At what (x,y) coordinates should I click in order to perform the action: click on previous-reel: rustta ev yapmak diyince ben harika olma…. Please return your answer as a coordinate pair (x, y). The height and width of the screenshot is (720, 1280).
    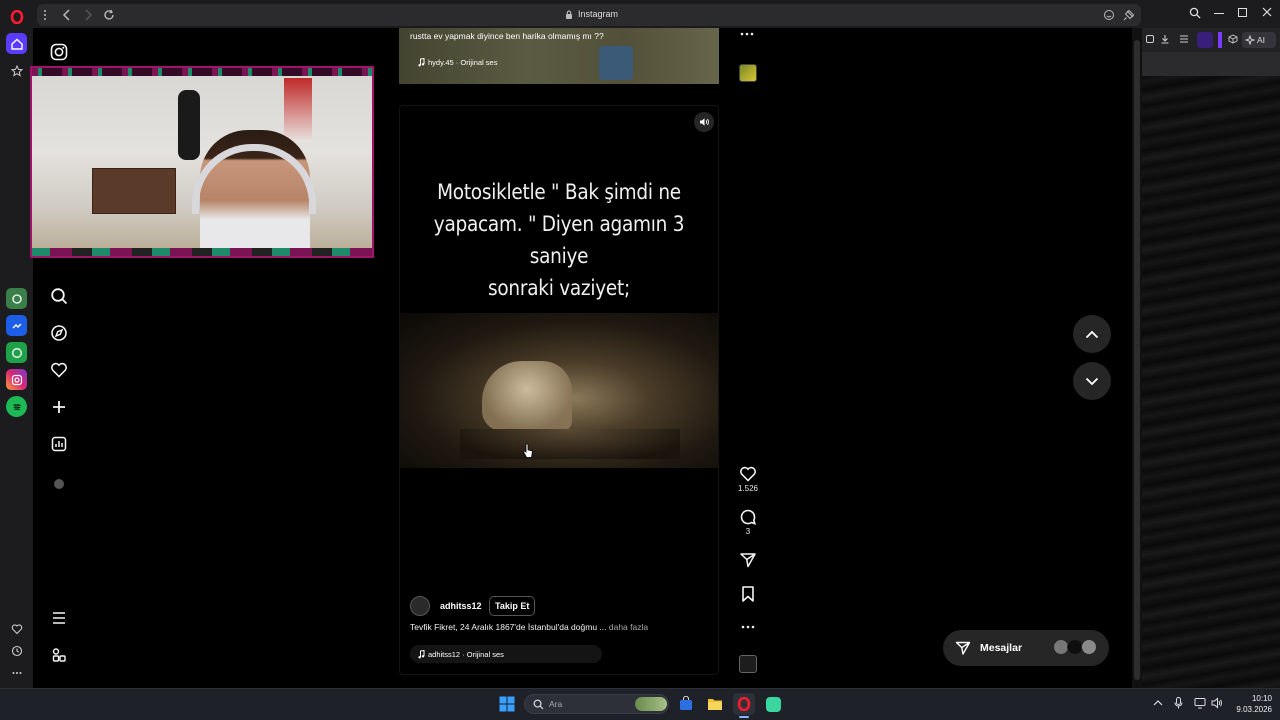
    Looking at the image, I should click on (559, 56).